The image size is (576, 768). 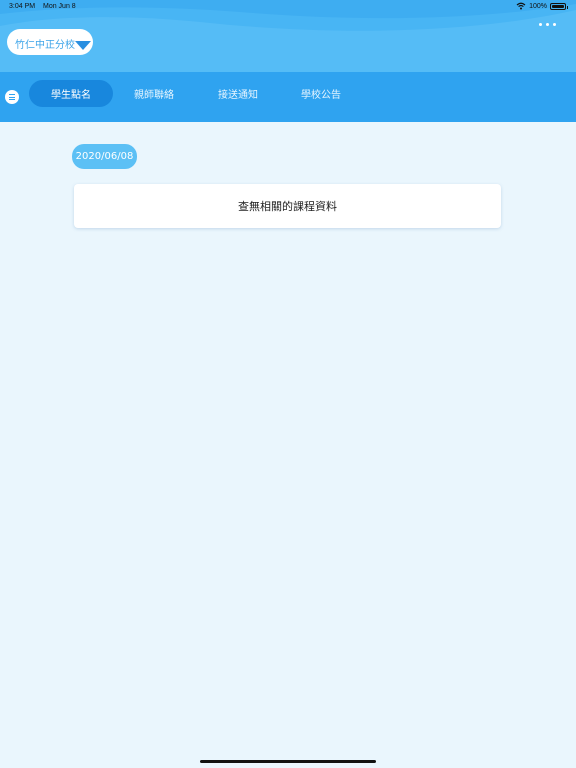 I want to click on empty-state-message: 查無相關的課程資料, so click(x=287, y=206).